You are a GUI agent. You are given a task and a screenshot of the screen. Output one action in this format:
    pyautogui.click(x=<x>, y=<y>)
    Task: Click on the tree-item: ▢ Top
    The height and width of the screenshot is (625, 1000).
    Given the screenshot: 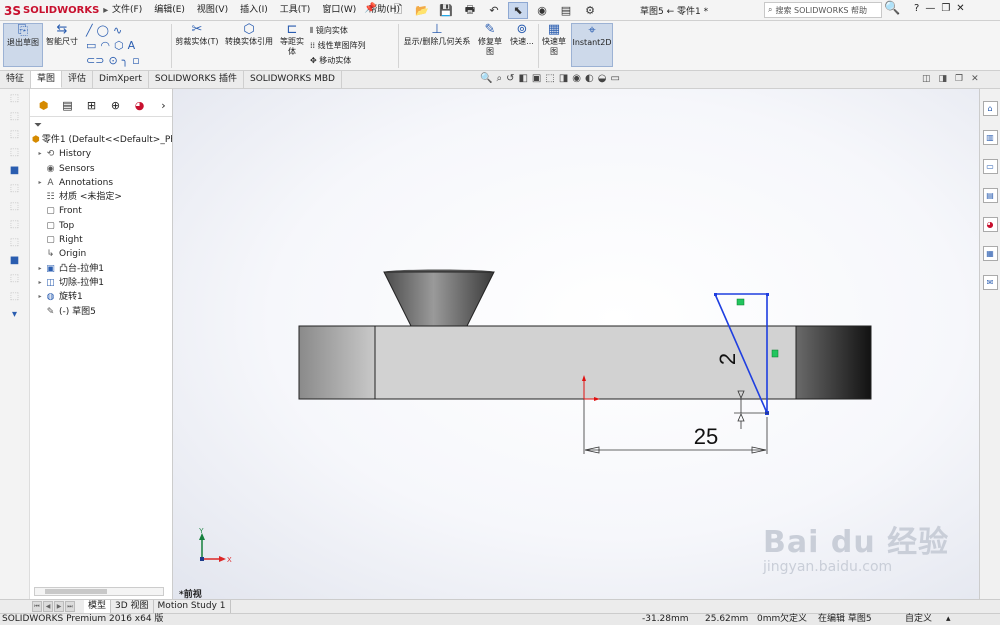 What is the action you would take?
    pyautogui.click(x=102, y=226)
    